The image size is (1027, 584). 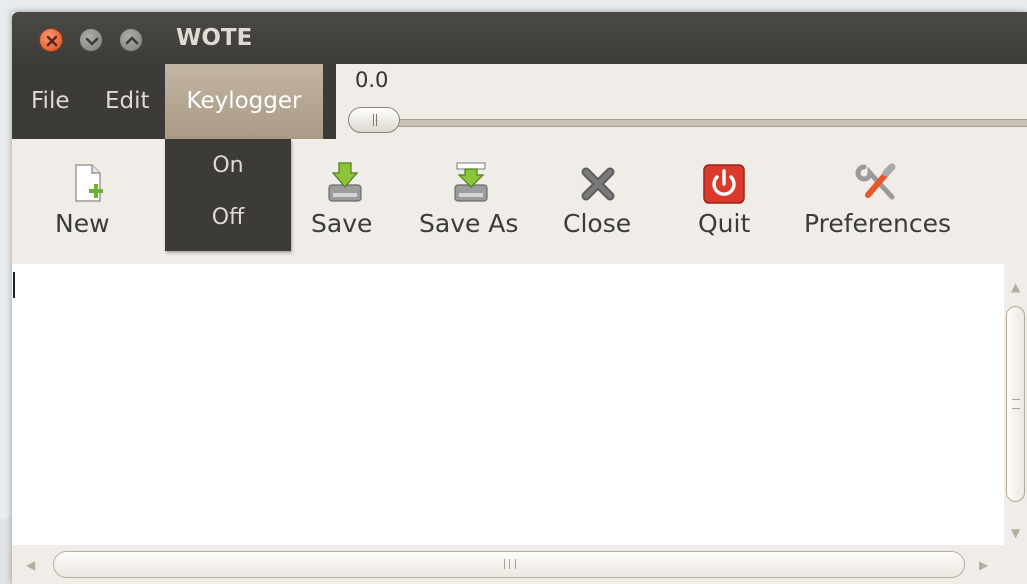 I want to click on close-label: Close, so click(x=597, y=223).